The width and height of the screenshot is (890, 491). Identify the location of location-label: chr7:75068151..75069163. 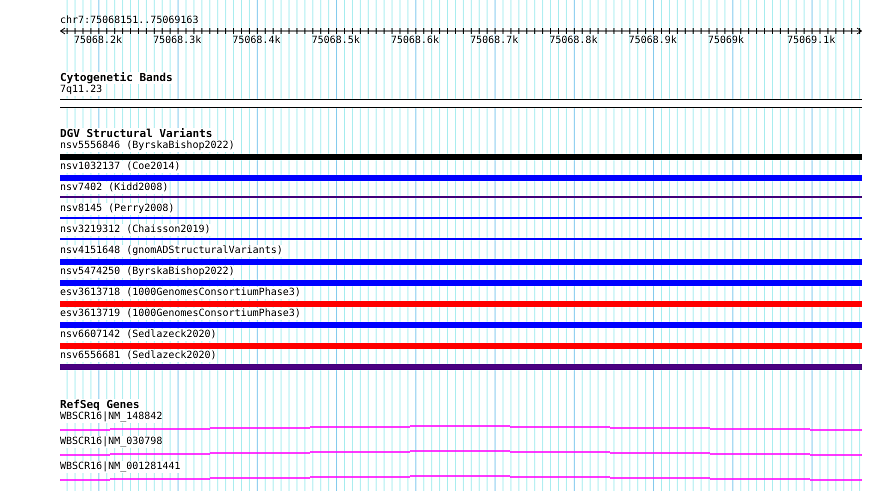
(130, 21).